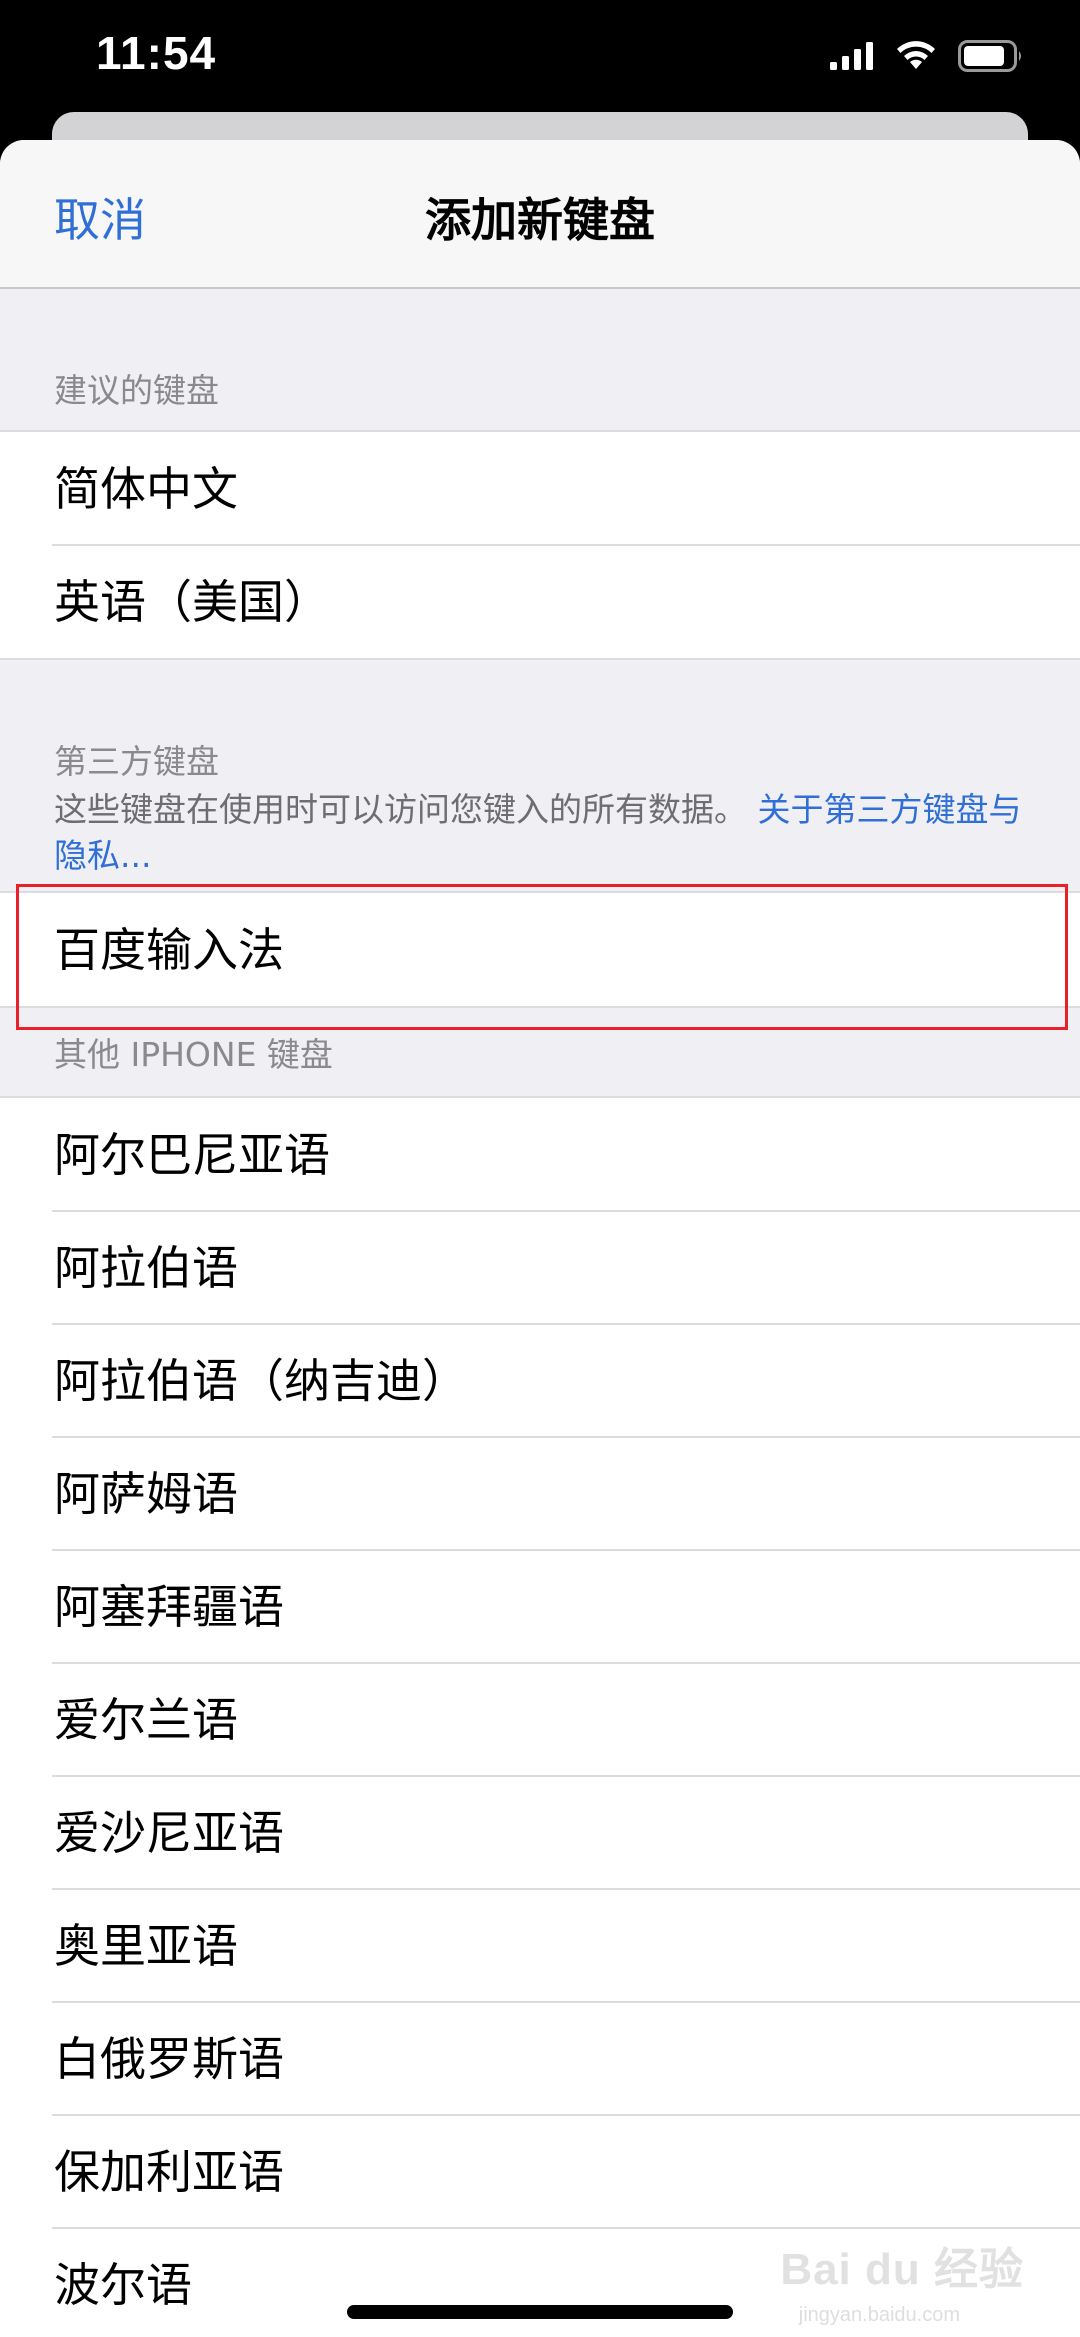  Describe the element at coordinates (902, 2269) in the screenshot. I see `watermark-text: Bai du 经验` at that location.